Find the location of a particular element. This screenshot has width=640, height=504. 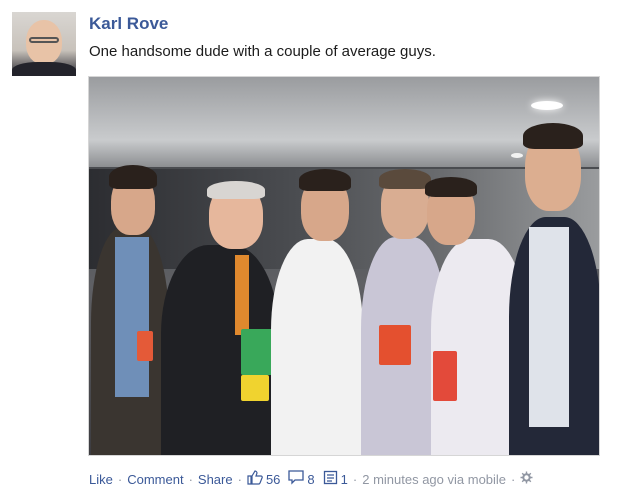

avatar-glasses is located at coordinates (44, 40).